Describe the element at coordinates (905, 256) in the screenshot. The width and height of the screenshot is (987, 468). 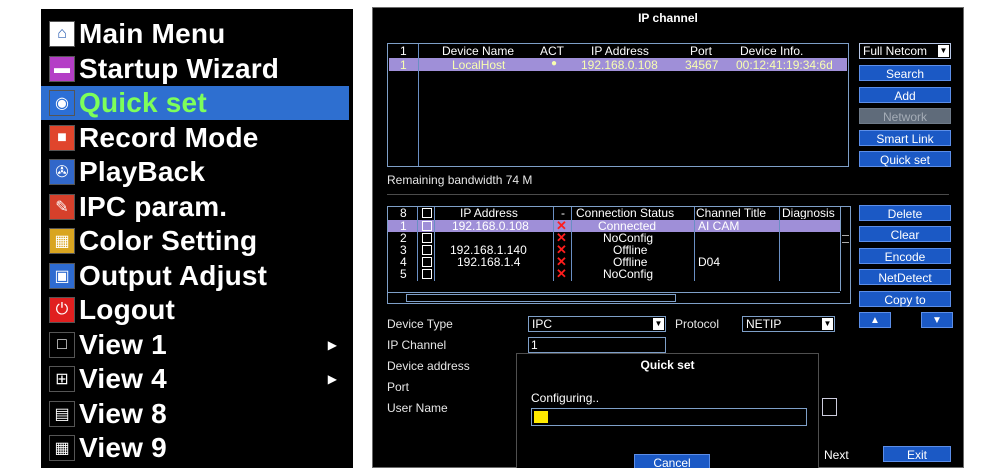
I see `encode-button: Encode` at that location.